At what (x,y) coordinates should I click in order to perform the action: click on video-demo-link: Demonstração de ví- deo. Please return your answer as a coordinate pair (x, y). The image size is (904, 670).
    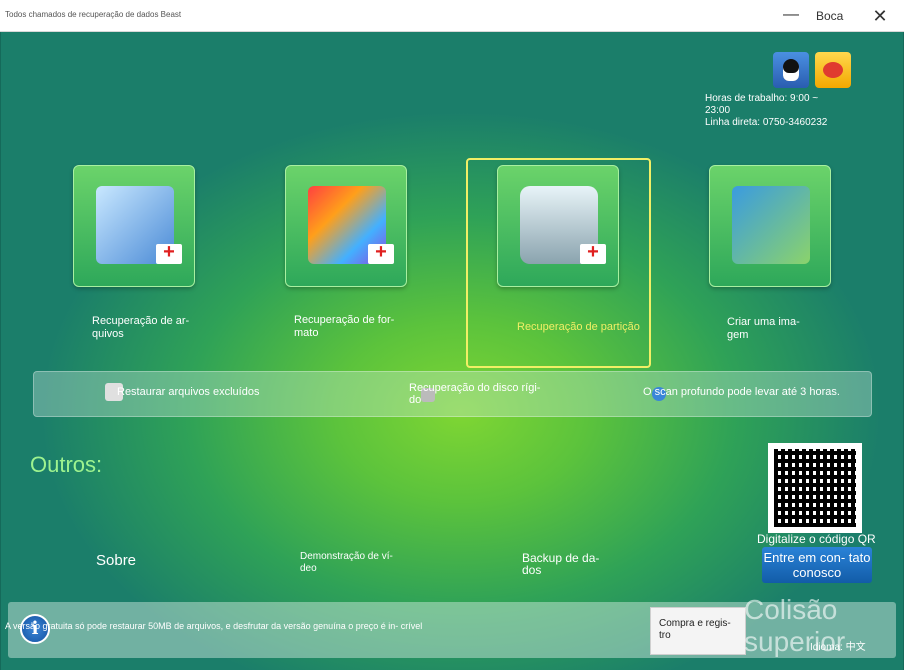
    Looking at the image, I should click on (355, 563).